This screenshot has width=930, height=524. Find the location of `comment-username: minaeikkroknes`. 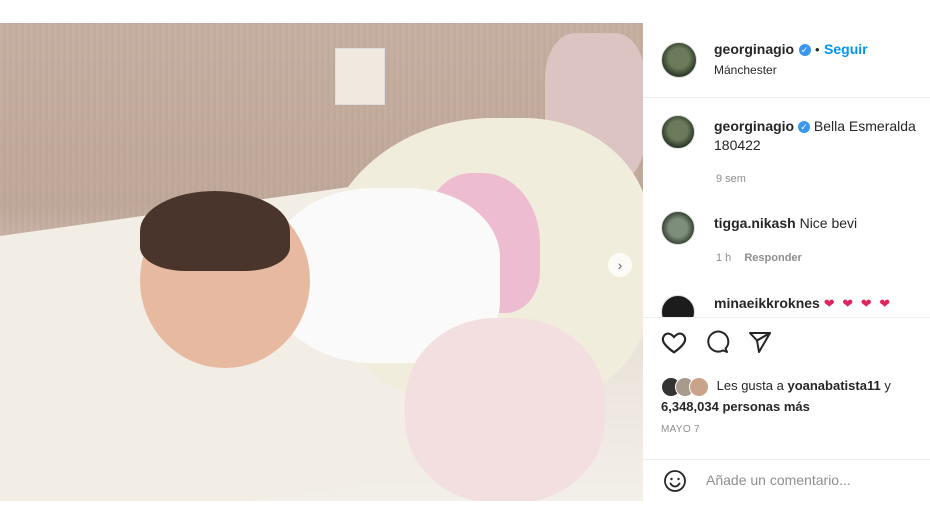

comment-username: minaeikkroknes is located at coordinates (767, 303).